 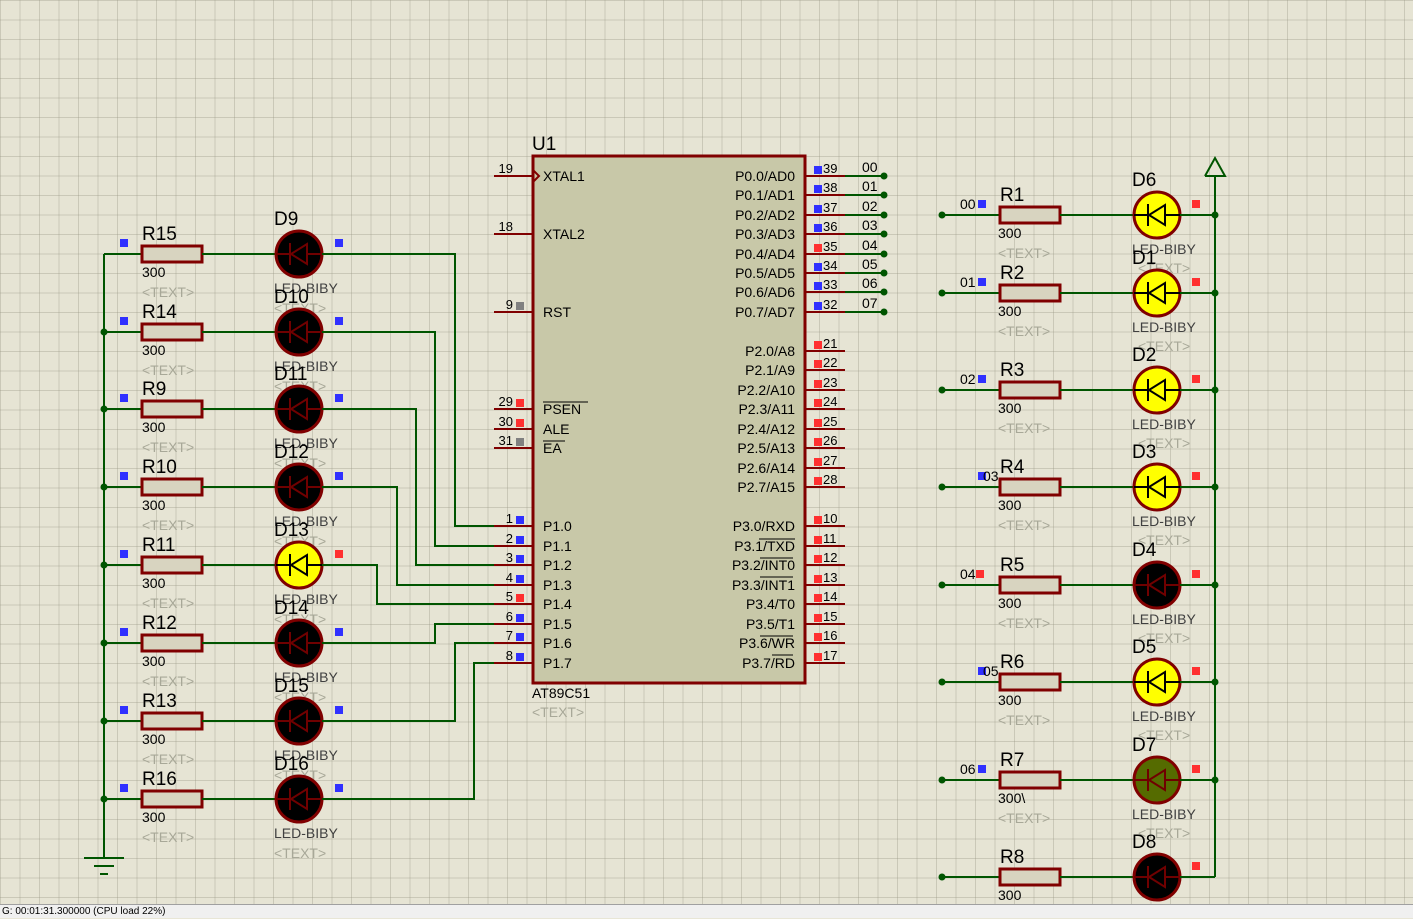 What do you see at coordinates (830, 226) in the screenshot?
I see `chip-pin-number: 36` at bounding box center [830, 226].